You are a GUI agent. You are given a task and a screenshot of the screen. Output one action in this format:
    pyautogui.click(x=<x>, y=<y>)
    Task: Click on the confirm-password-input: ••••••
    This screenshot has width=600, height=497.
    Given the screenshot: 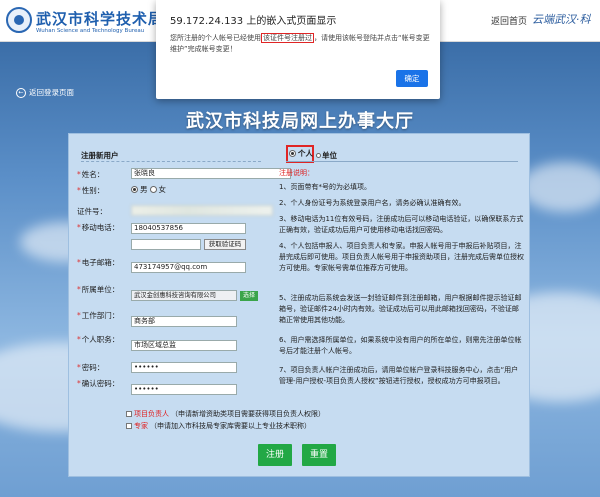 What is the action you would take?
    pyautogui.click(x=184, y=389)
    